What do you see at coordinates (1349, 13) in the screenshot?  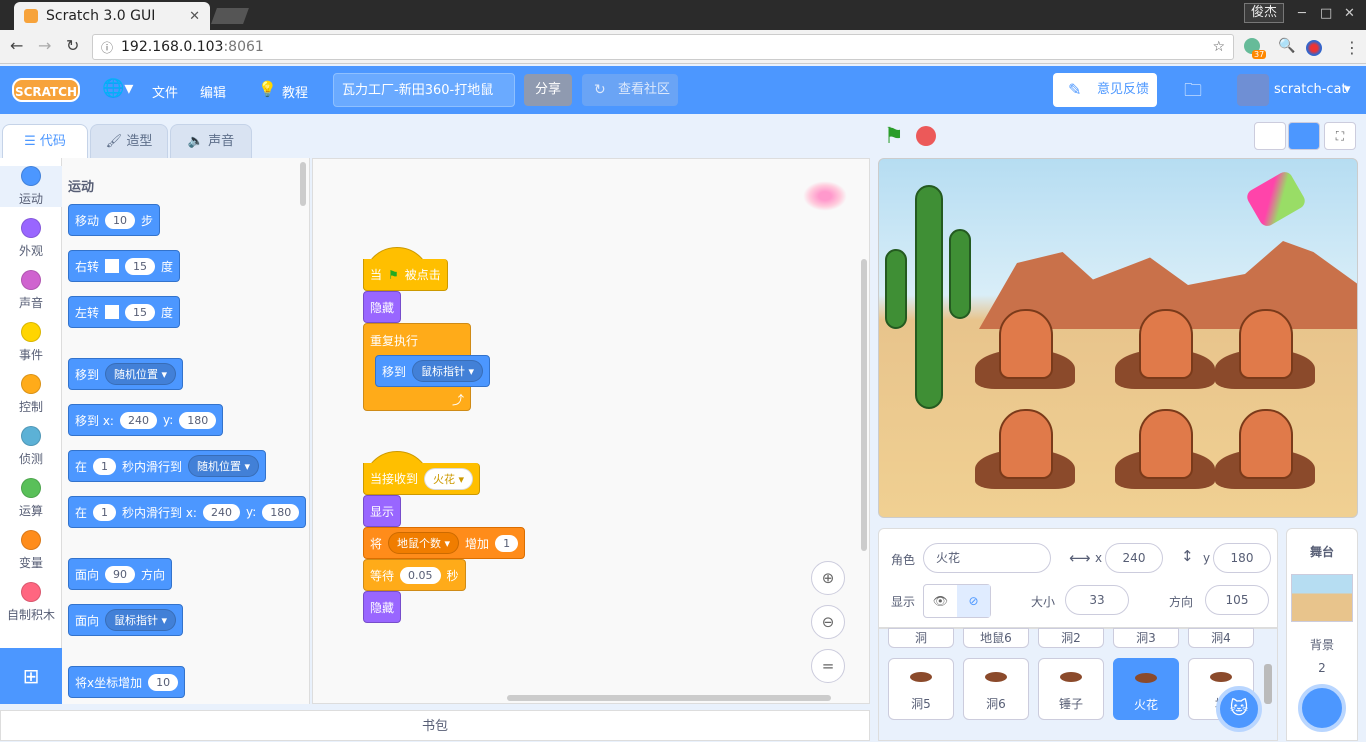 I see `close-window-icon: ✕` at bounding box center [1349, 13].